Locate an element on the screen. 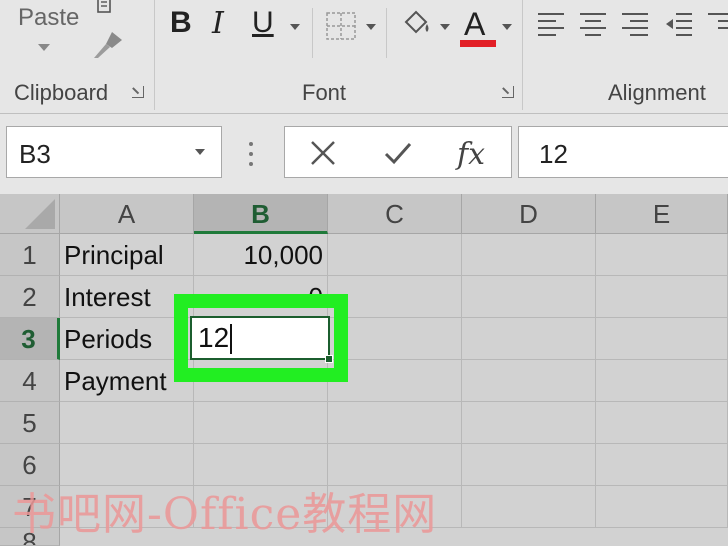 This screenshot has width=728, height=546. column-header-e: E is located at coordinates (662, 214).